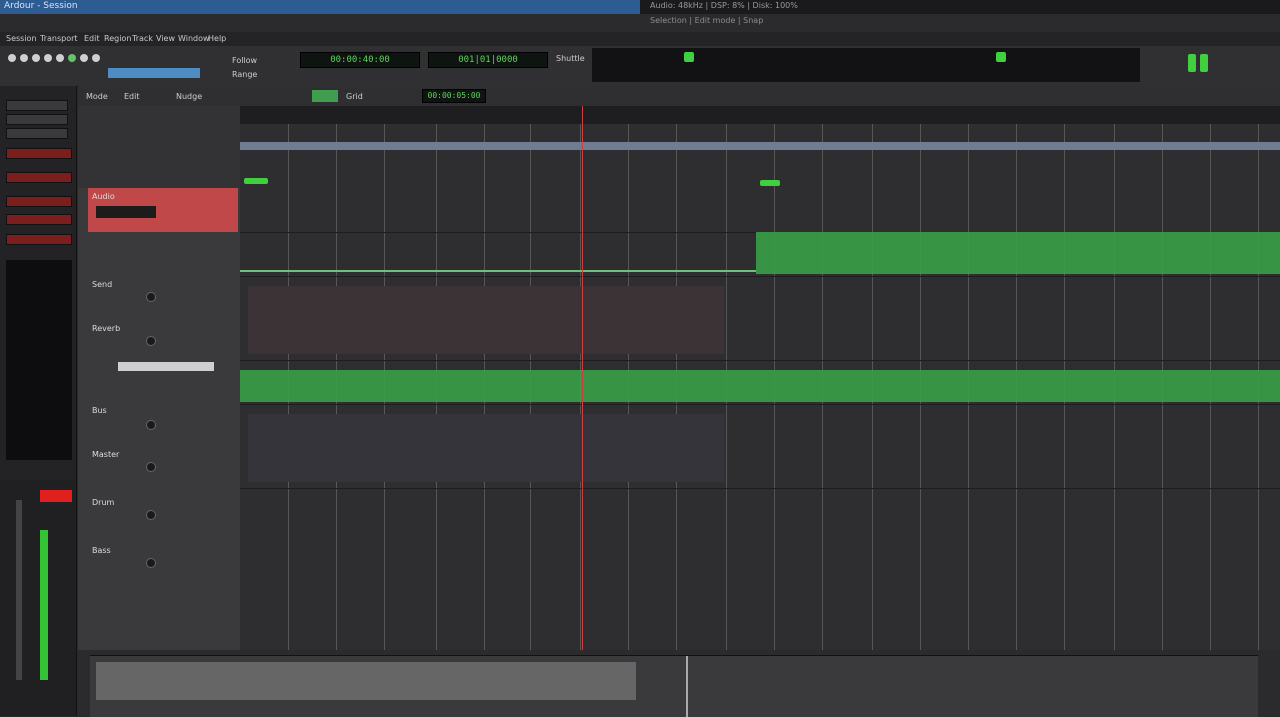 This screenshot has width=1280, height=717. I want to click on sidebar-item-snapshots, so click(39, 153).